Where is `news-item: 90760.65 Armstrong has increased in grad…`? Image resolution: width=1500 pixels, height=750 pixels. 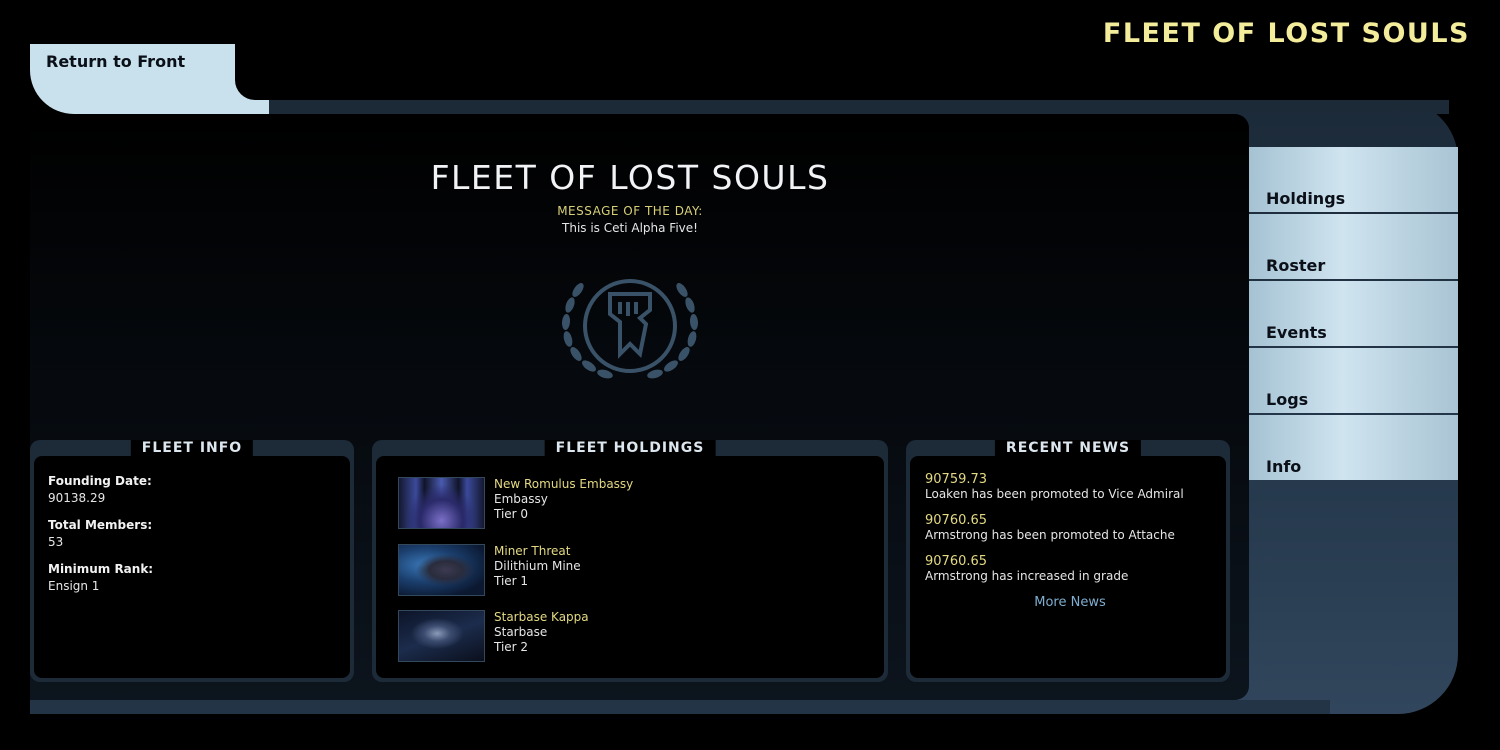 news-item: 90760.65 Armstrong has increased in grad… is located at coordinates (1070, 569).